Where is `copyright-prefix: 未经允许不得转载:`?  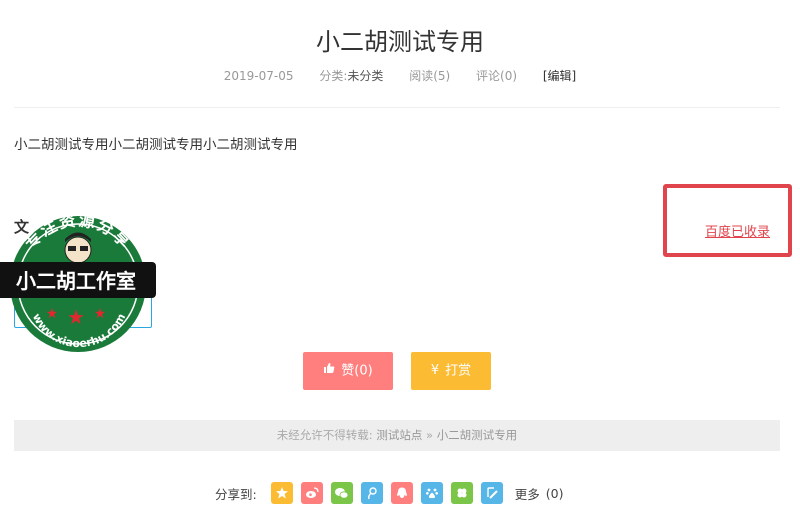
copyright-prefix: 未经允许不得转载: is located at coordinates (324, 435).